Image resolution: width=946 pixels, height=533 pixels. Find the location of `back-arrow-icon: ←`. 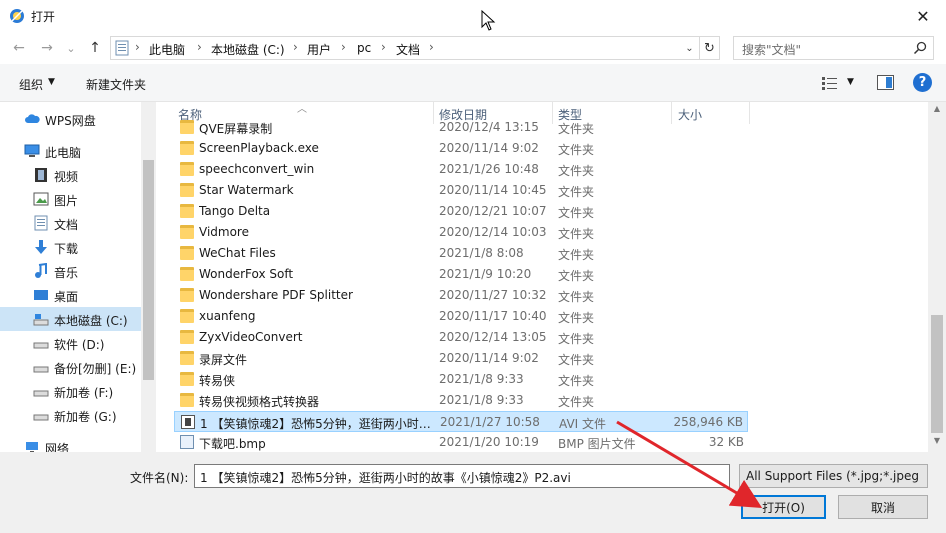

back-arrow-icon: ← is located at coordinates (19, 48).